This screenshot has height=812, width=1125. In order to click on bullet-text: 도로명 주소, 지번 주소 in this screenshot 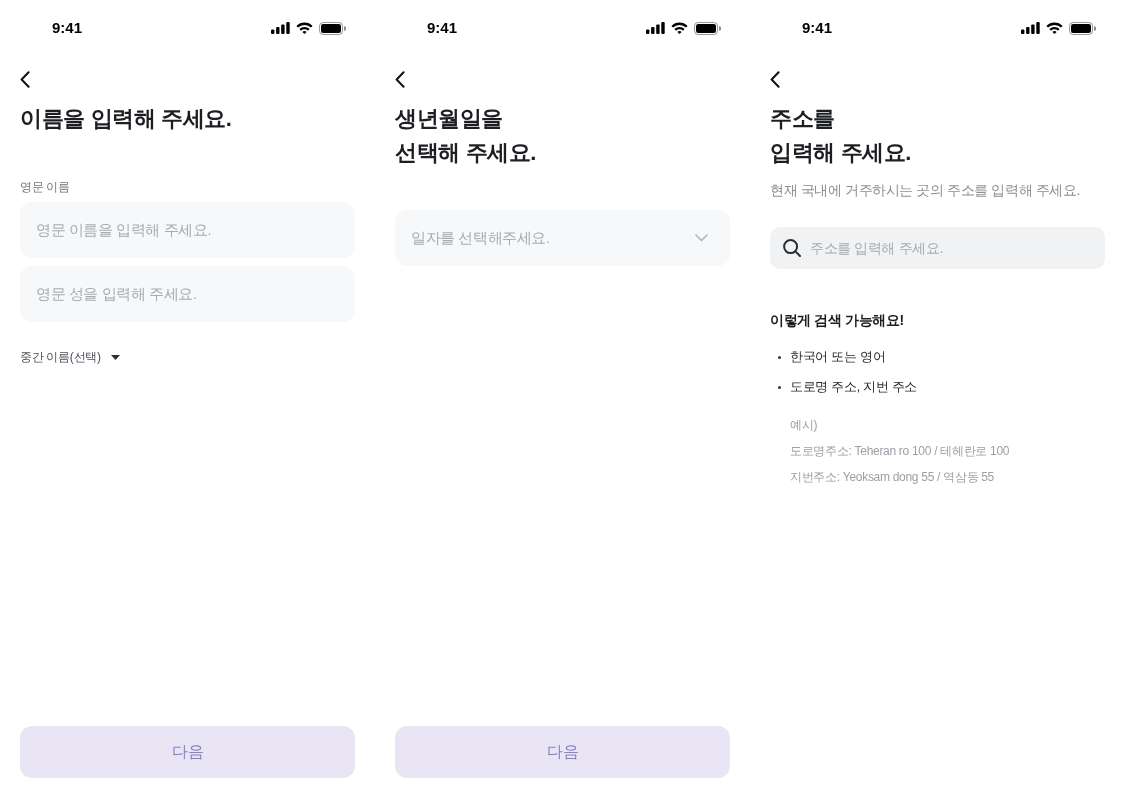, I will do `click(853, 387)`.